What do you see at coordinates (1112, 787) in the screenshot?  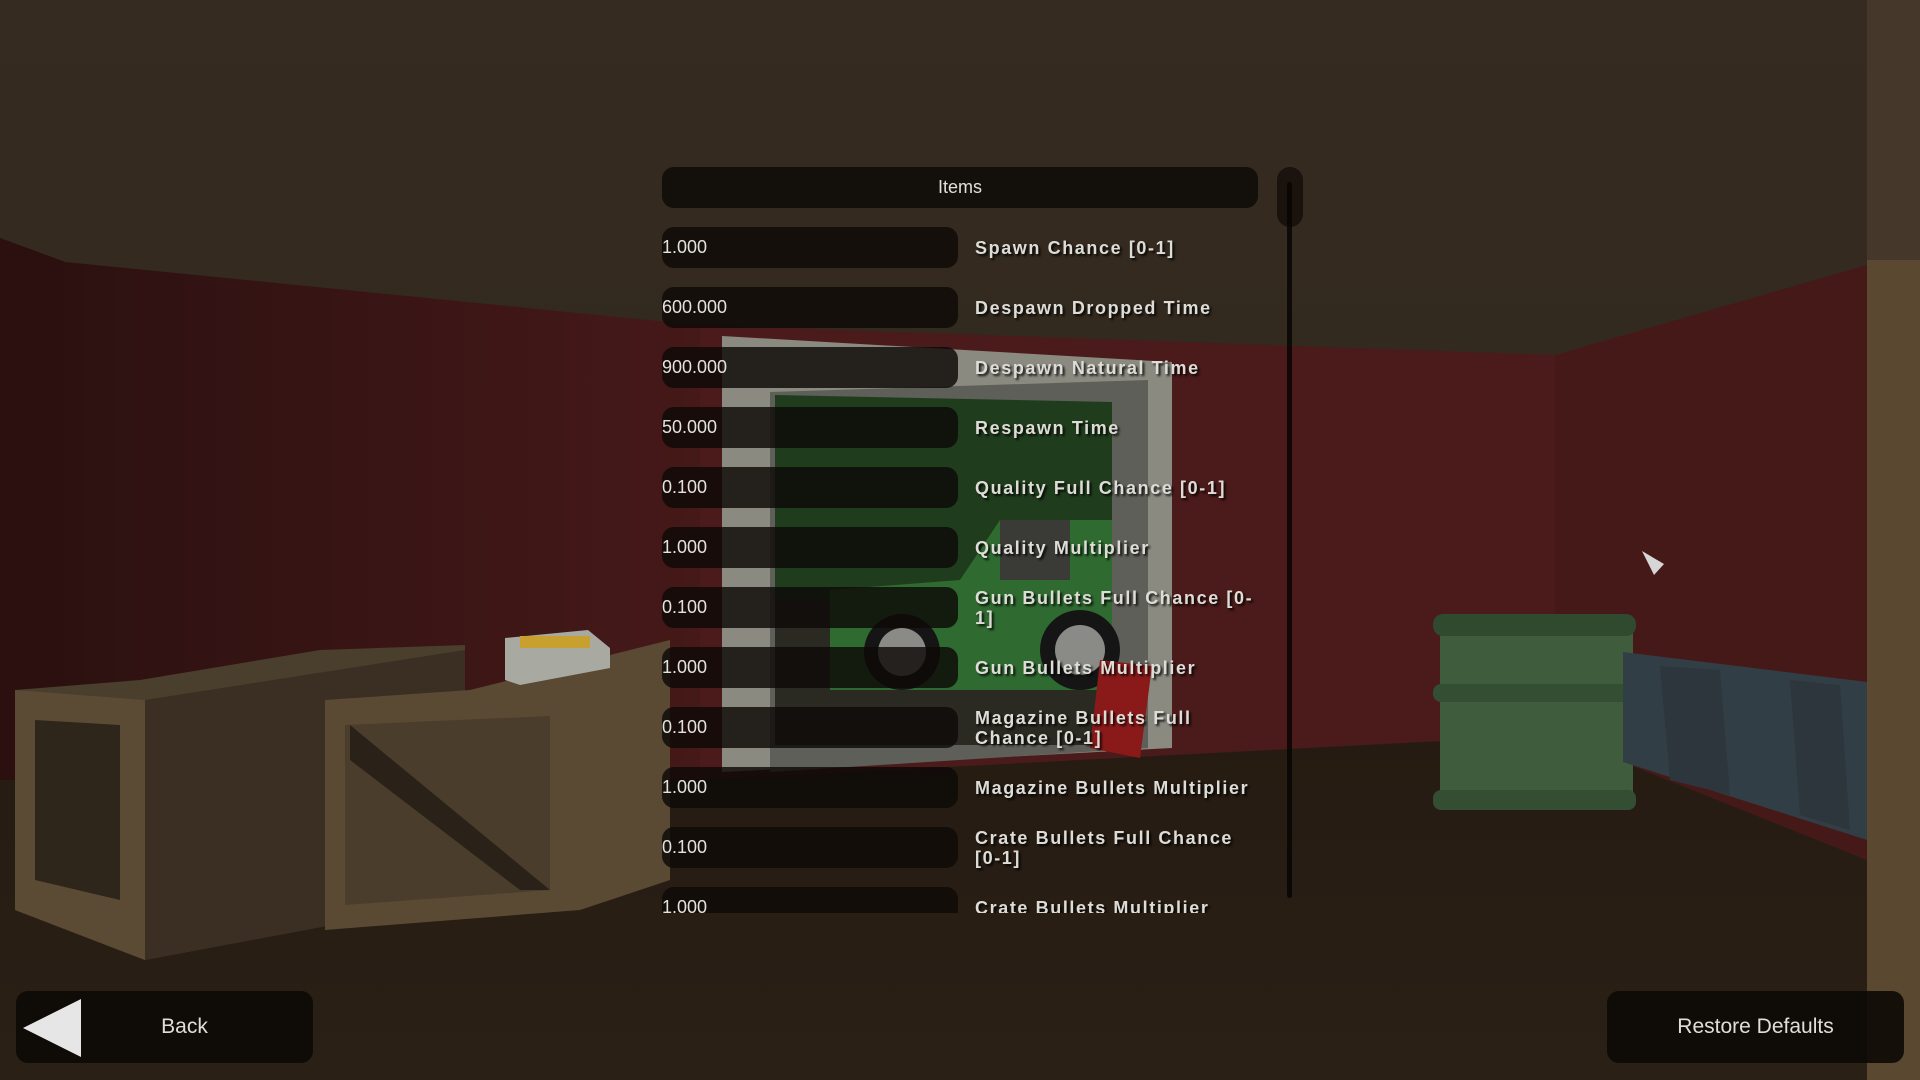 I see `setting-label: Magazine Bullets Multiplier` at bounding box center [1112, 787].